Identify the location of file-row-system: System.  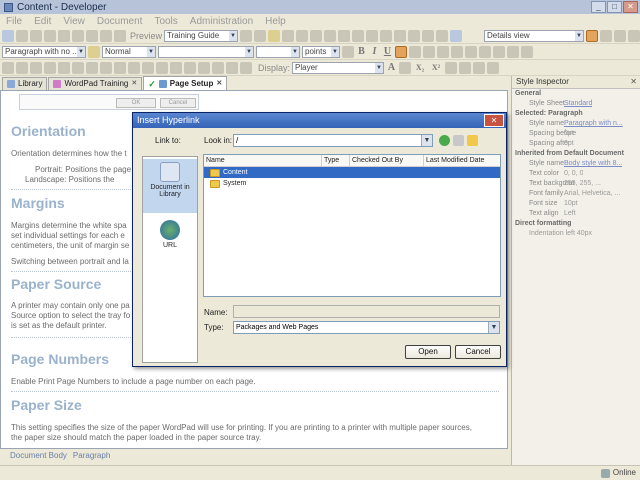
(352, 183).